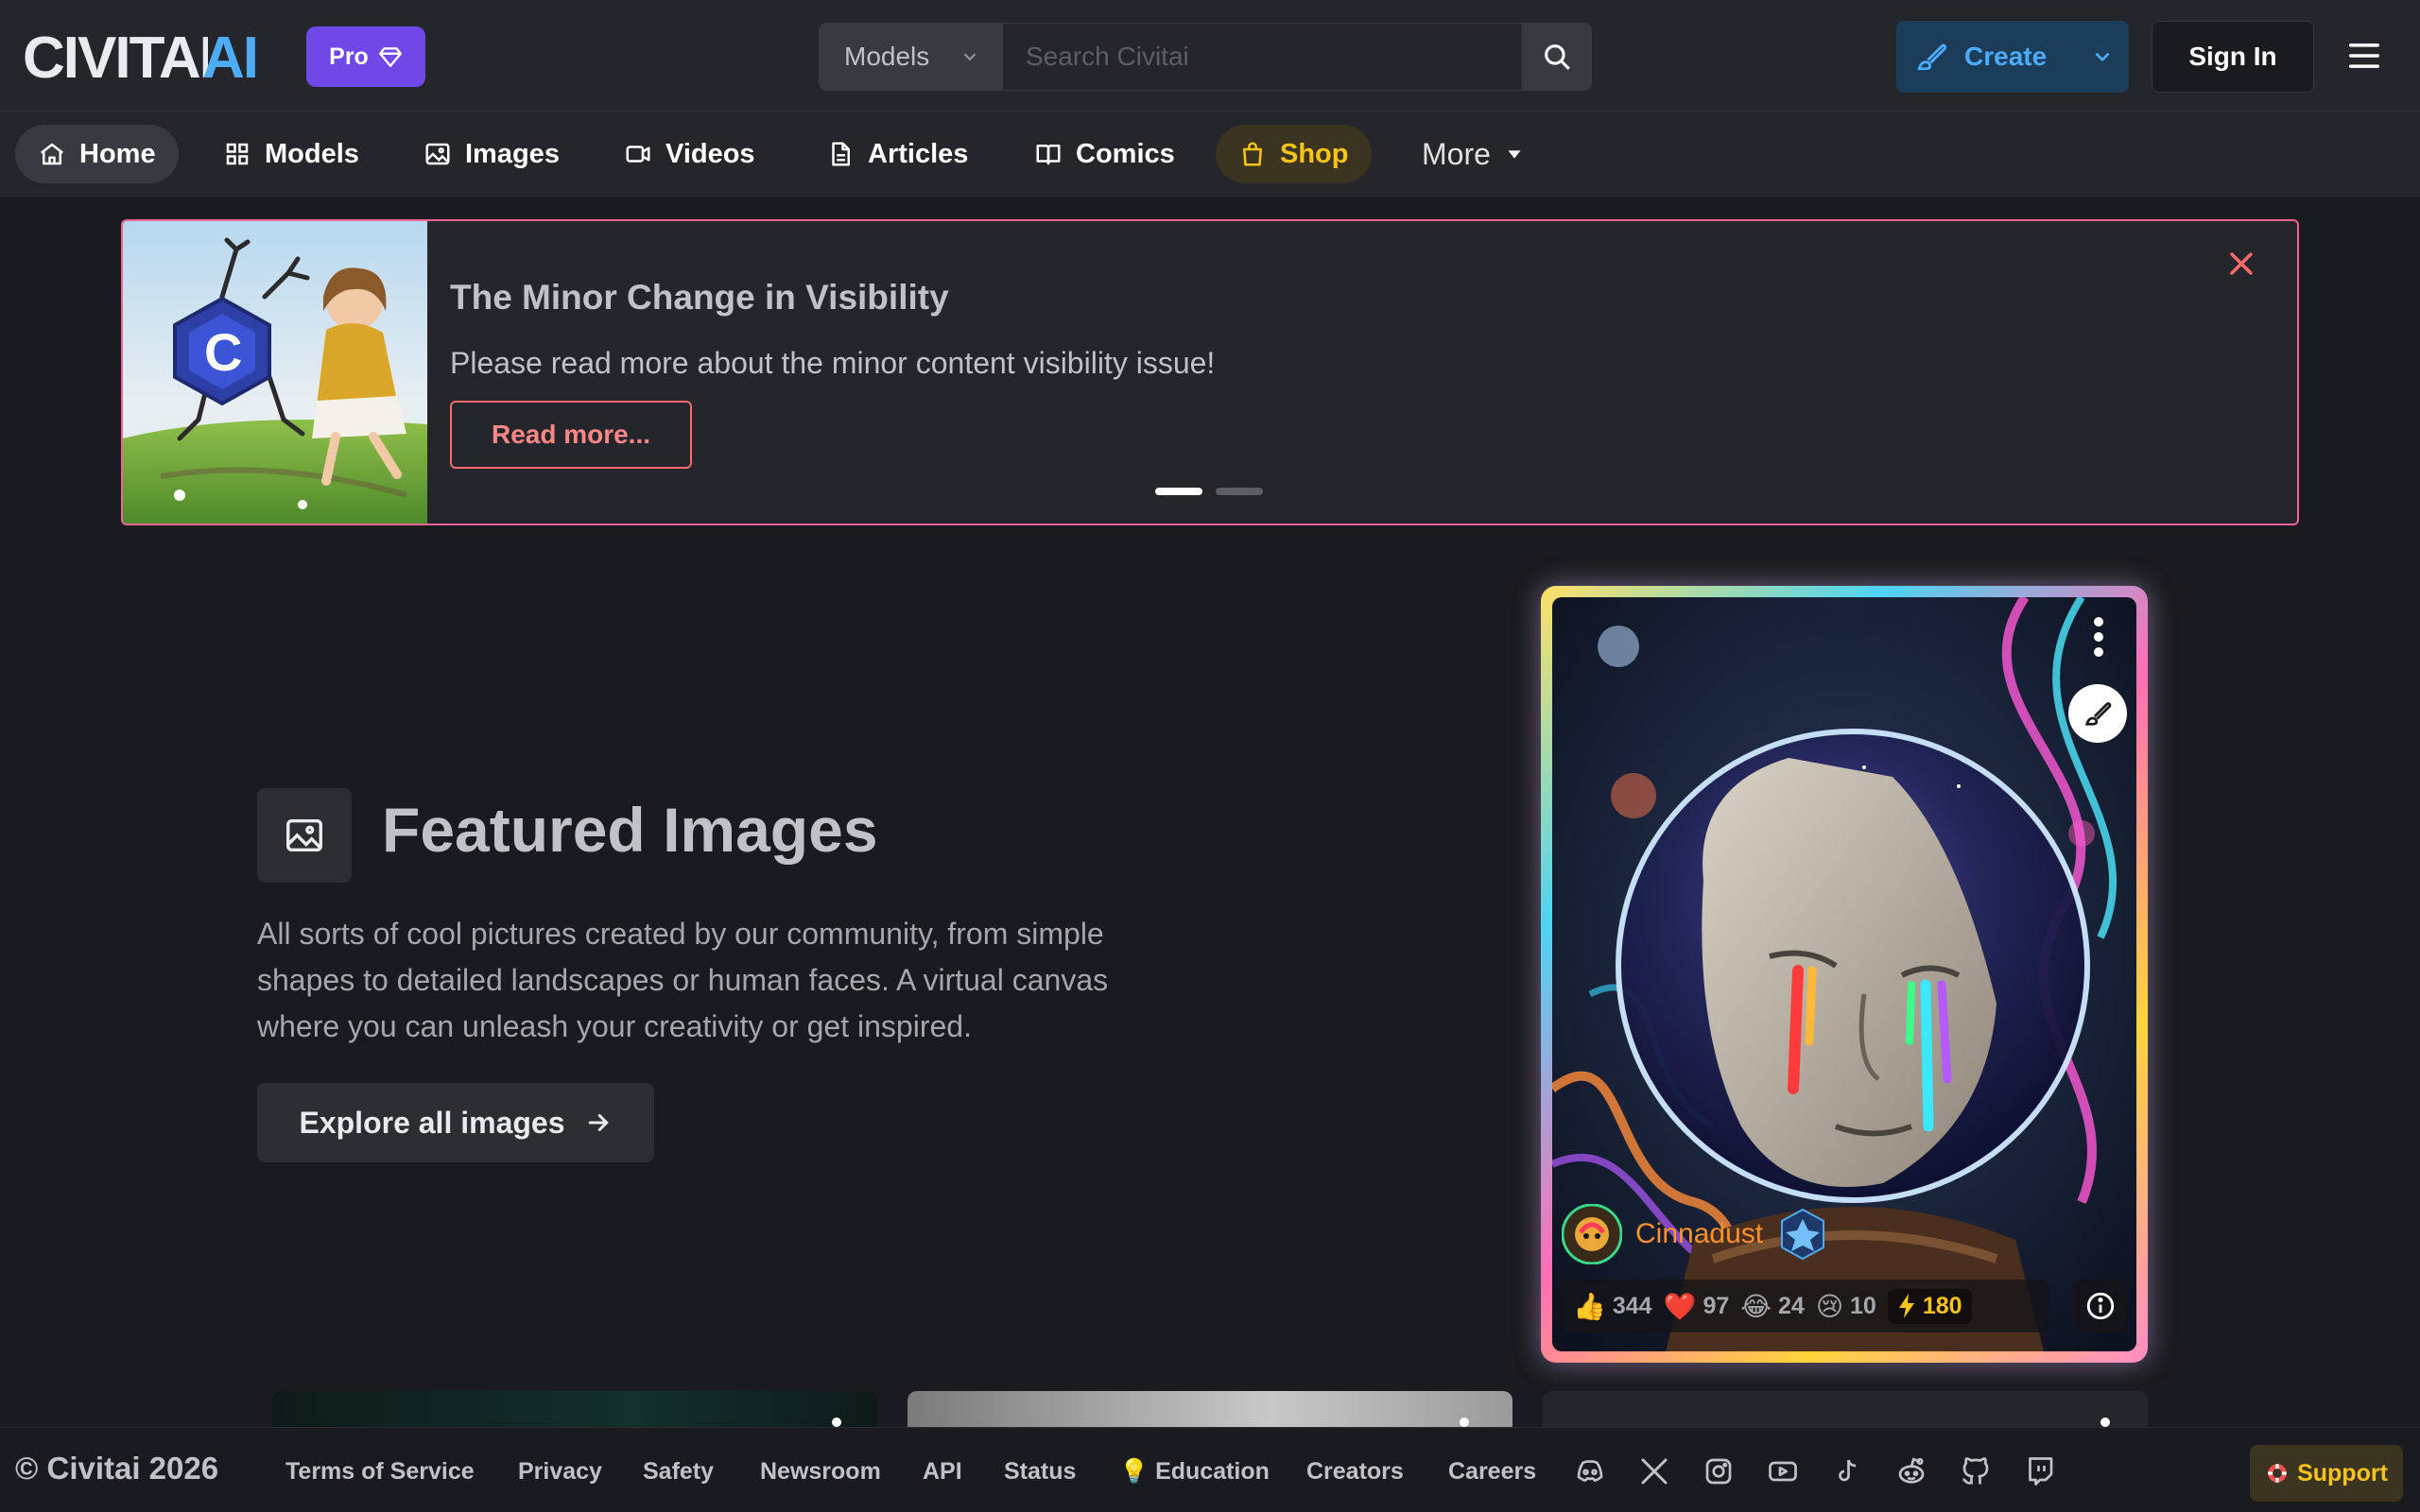  What do you see at coordinates (512, 153) in the screenshot?
I see `nav-item-label: Images` at bounding box center [512, 153].